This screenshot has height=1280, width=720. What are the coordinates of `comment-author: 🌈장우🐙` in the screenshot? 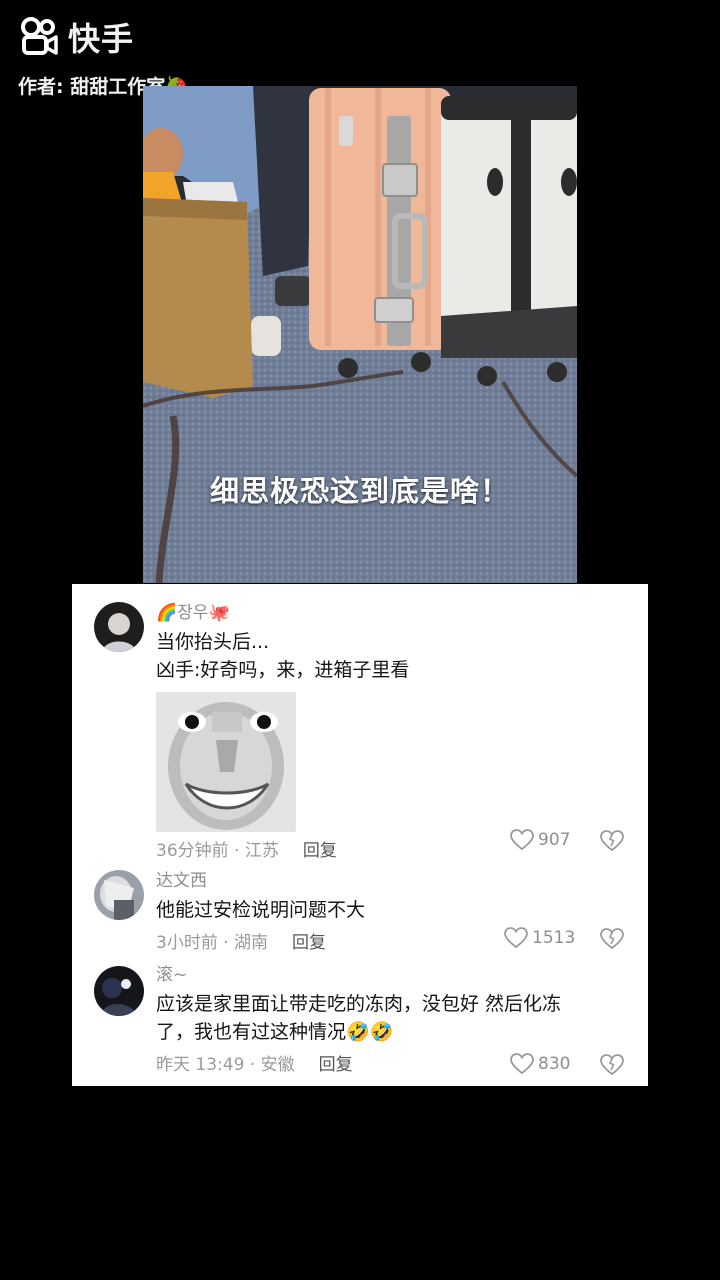 It's located at (392, 613).